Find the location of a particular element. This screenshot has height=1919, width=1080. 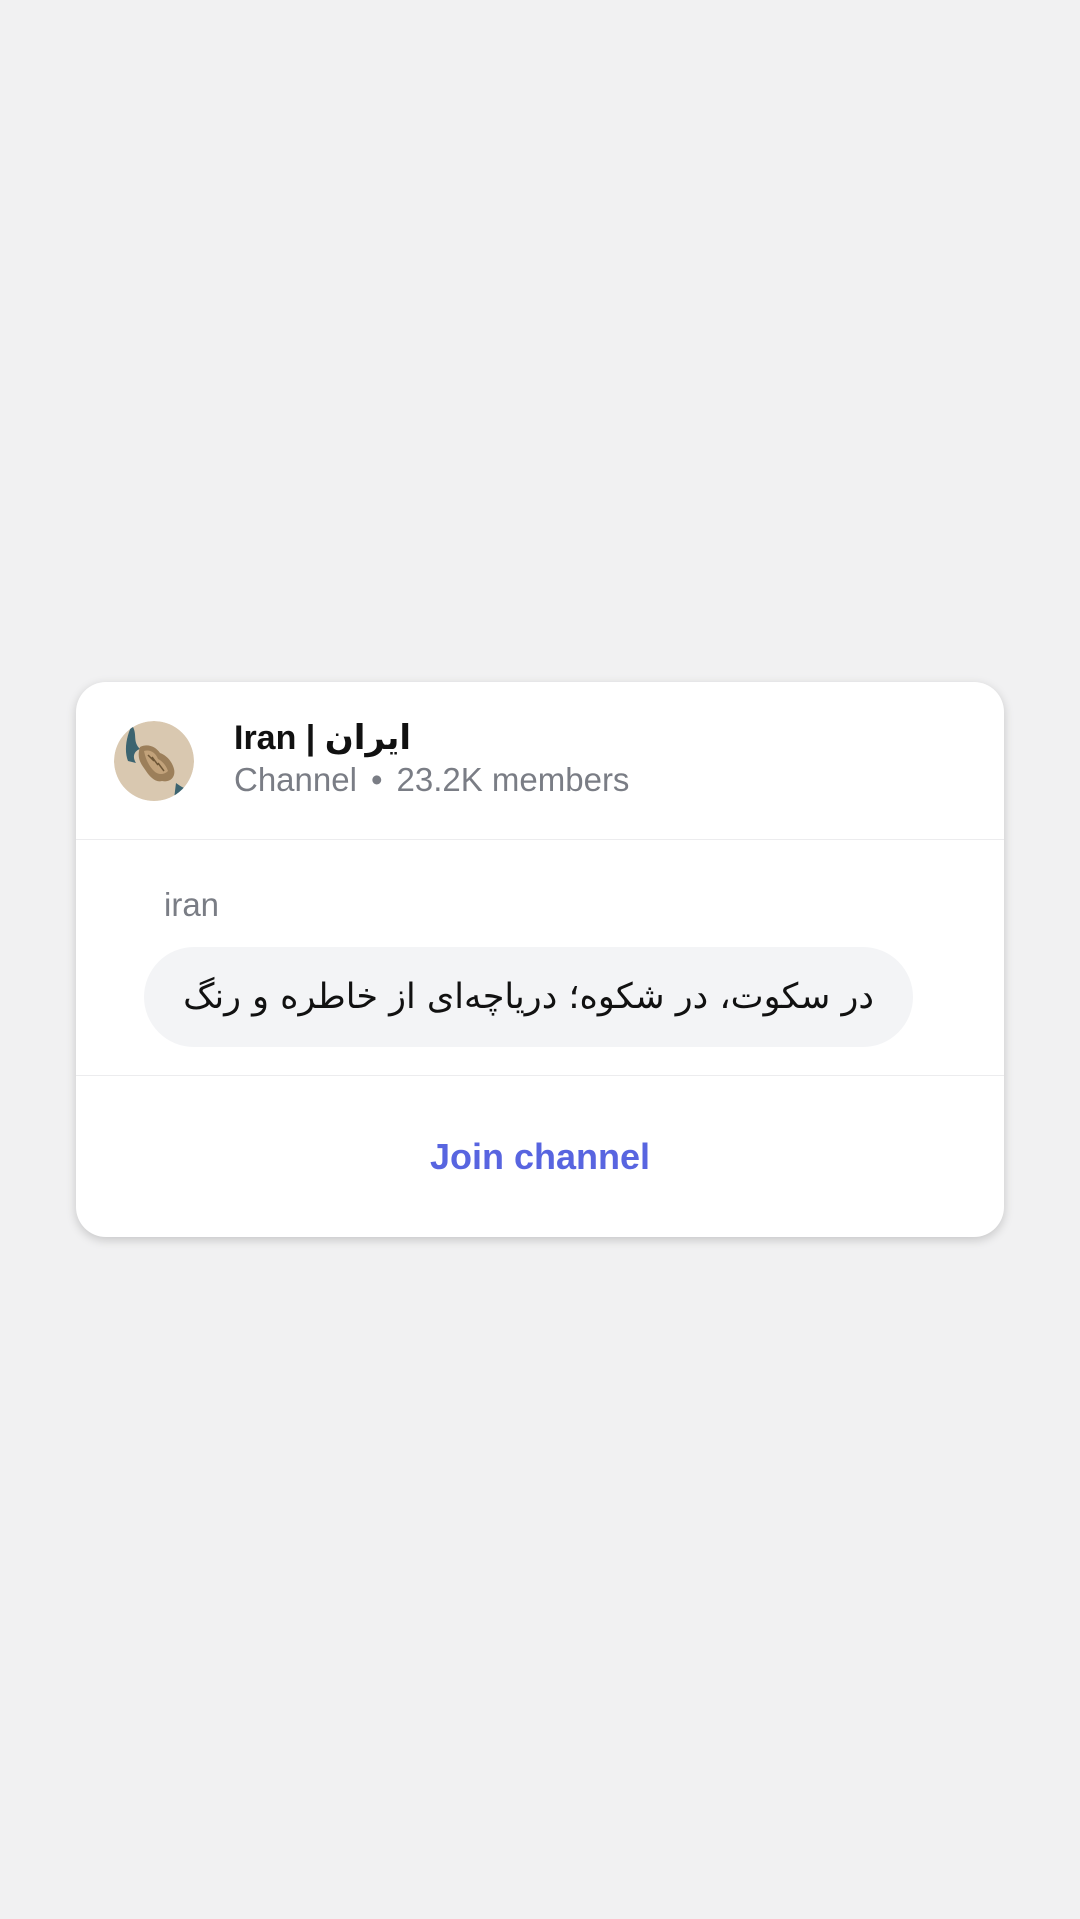

channel-header: Iran | ایران Channel • 23.2K members is located at coordinates (540, 761).